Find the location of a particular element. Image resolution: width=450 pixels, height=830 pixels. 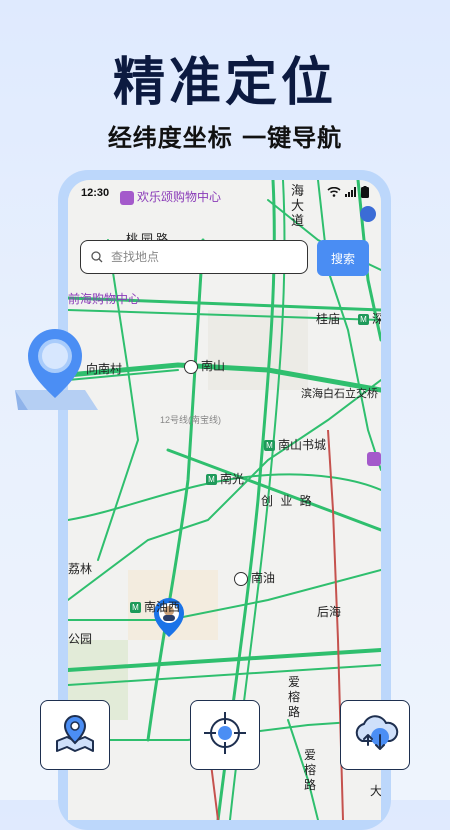

map-label-nanshan-bookcity: M 南山书城 is located at coordinates (295, 444).